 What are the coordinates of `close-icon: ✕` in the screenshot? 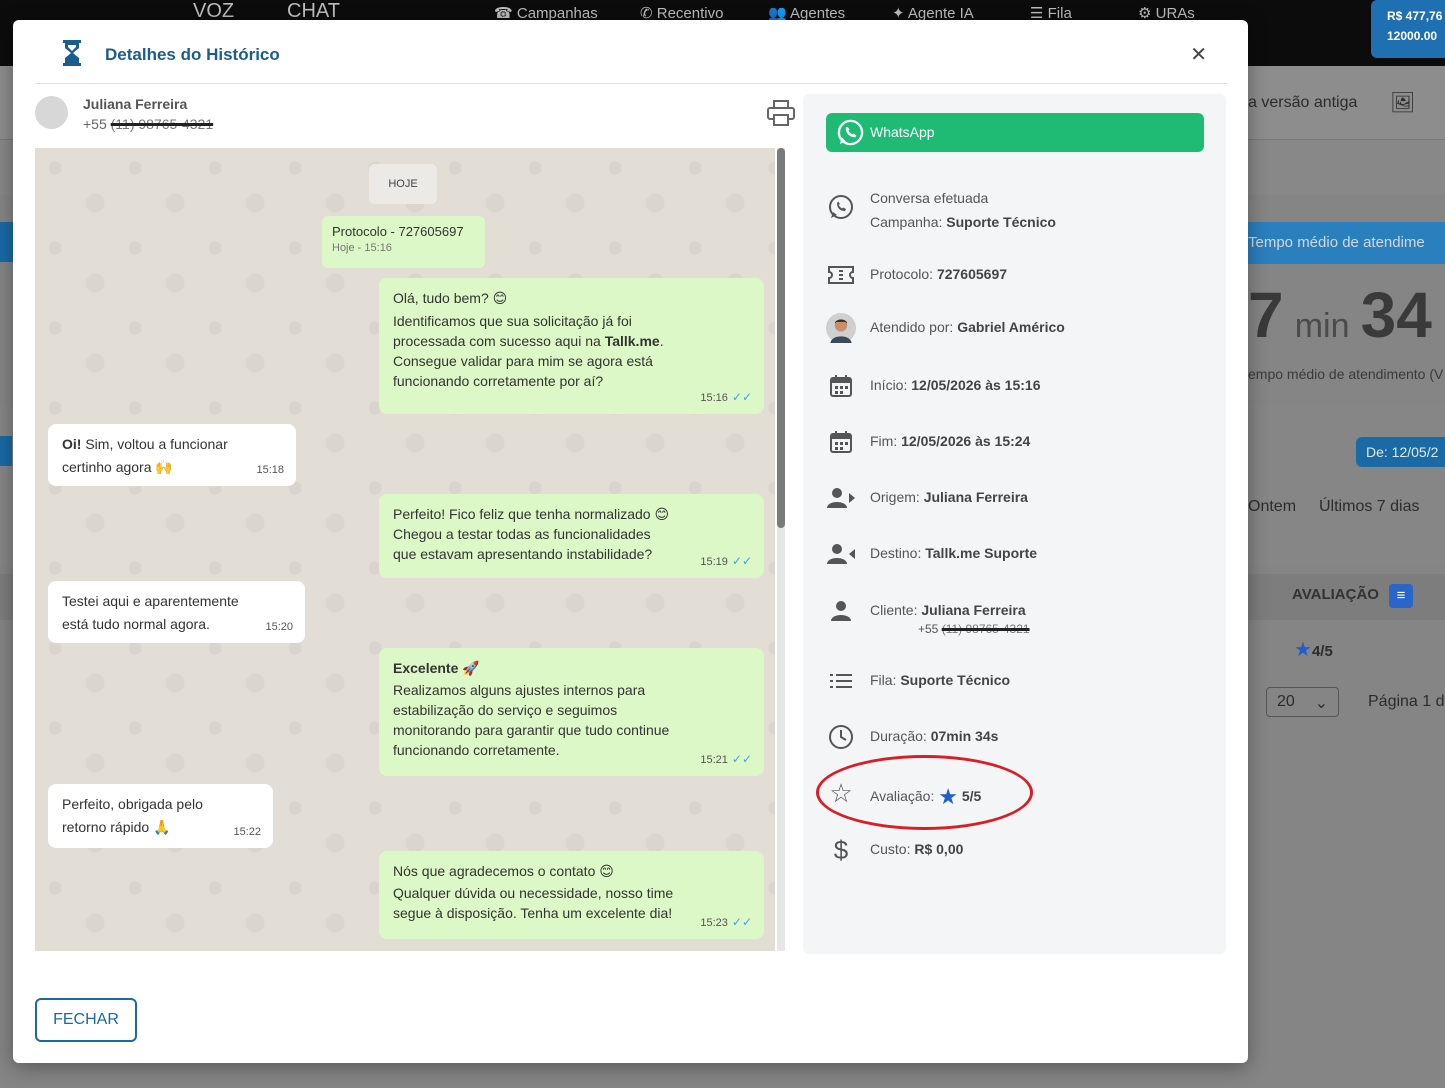 It's located at (1198, 54).